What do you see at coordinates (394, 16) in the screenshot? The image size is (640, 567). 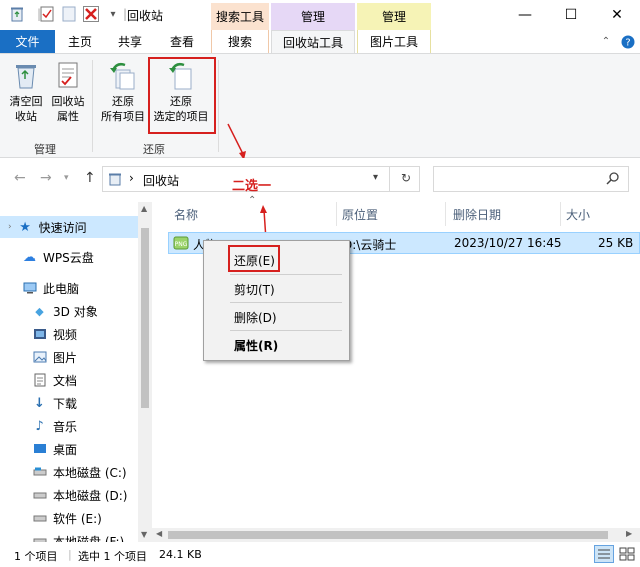 I see `manage-picture-header: 管理` at bounding box center [394, 16].